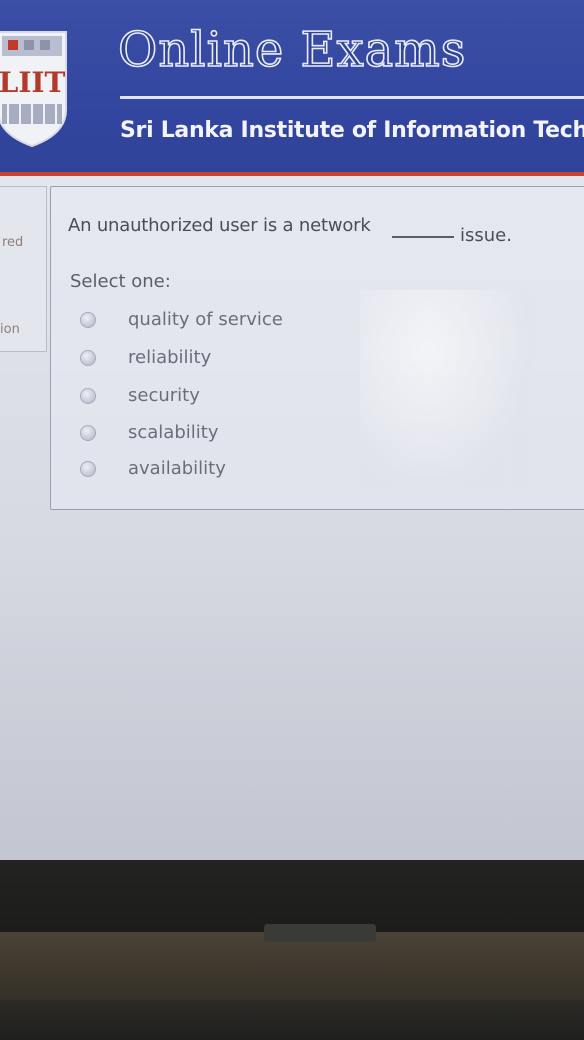 Image resolution: width=584 pixels, height=1040 pixels. I want to click on site-title: Online Exams, so click(292, 50).